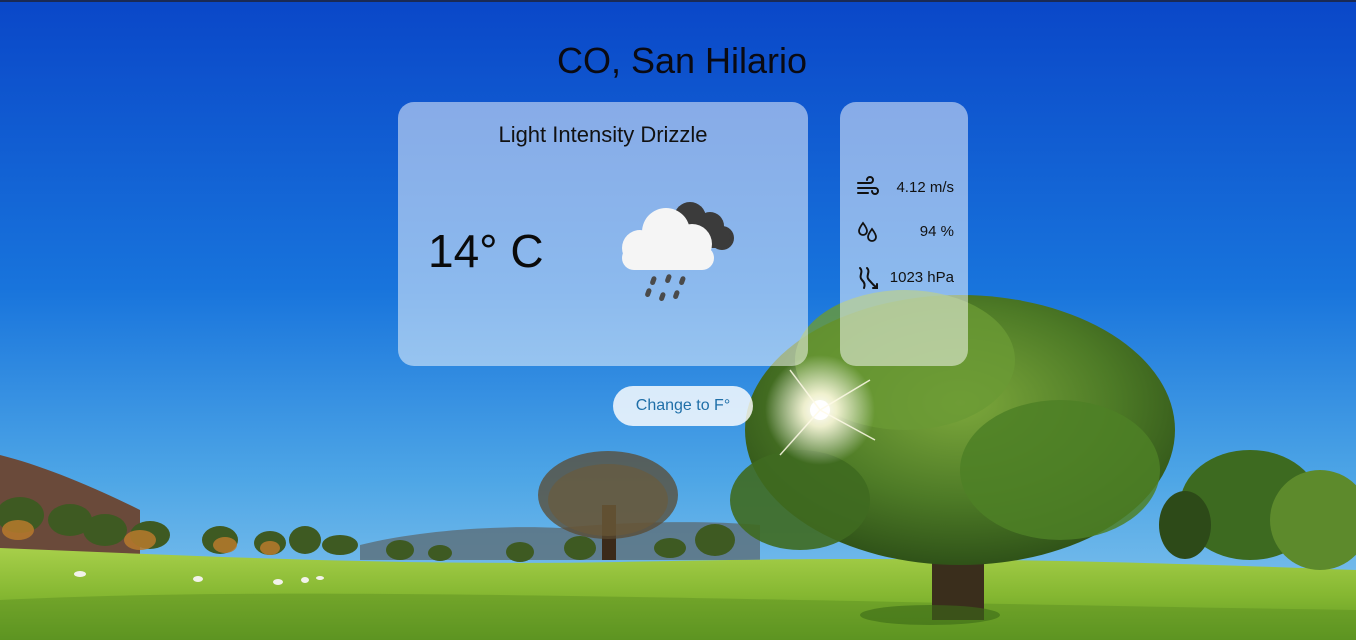 The image size is (1356, 640). Describe the element at coordinates (603, 234) in the screenshot. I see `weather-card: Light Intensity Drizzle 14° C` at that location.